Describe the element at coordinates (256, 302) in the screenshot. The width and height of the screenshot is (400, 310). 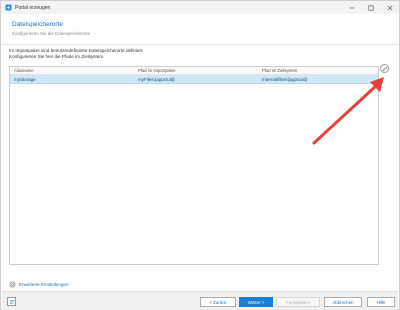
I see `next-button: Weiter >` at that location.